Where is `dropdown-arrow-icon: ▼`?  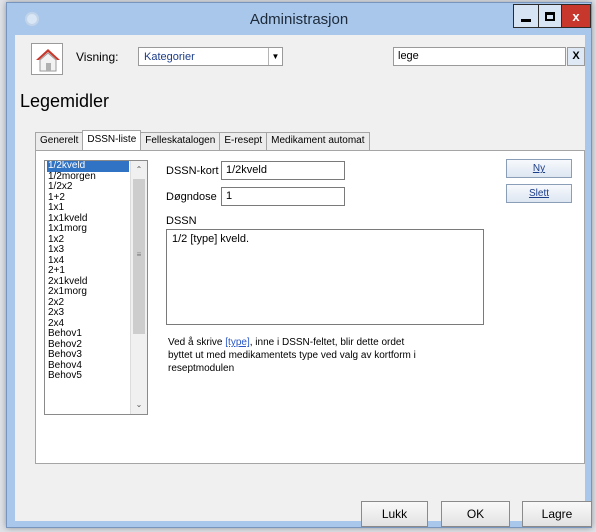
dropdown-arrow-icon: ▼ is located at coordinates (275, 56).